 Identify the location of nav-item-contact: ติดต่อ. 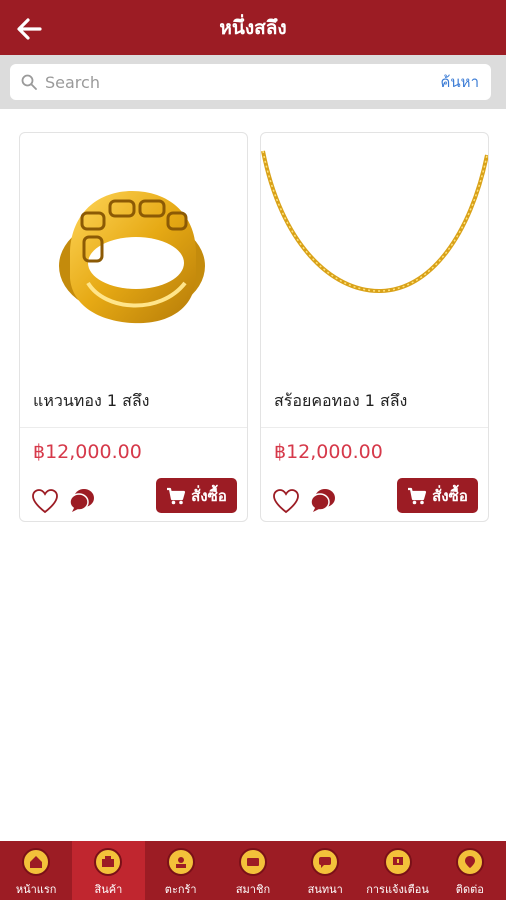
(470, 870).